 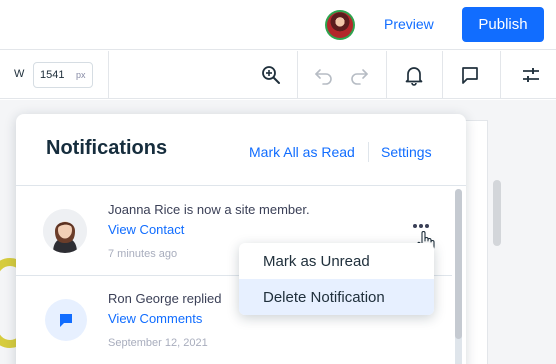 What do you see at coordinates (458, 264) in the screenshot?
I see `scrollbar-thumb` at bounding box center [458, 264].